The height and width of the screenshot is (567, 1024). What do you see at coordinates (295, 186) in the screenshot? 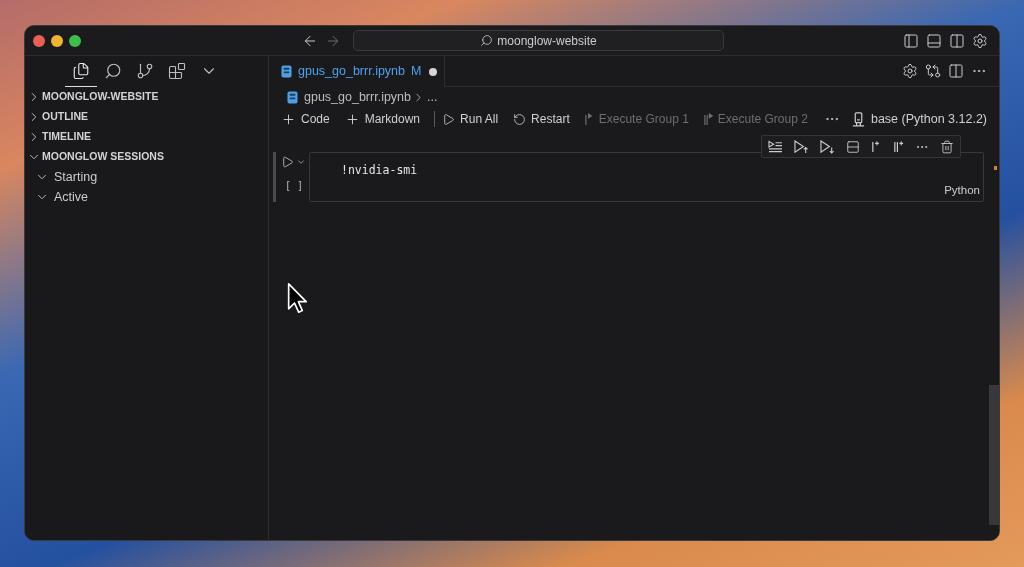
I see `execution-count: [ ]` at bounding box center [295, 186].